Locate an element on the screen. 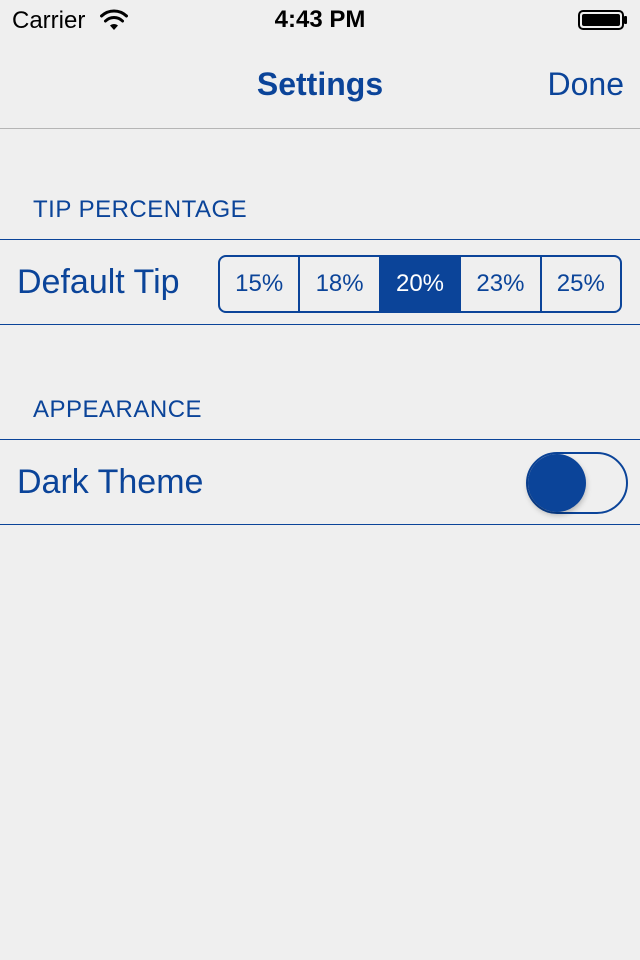  tip-segmented-control: 15% 18% 20% 23% 25% is located at coordinates (420, 284).